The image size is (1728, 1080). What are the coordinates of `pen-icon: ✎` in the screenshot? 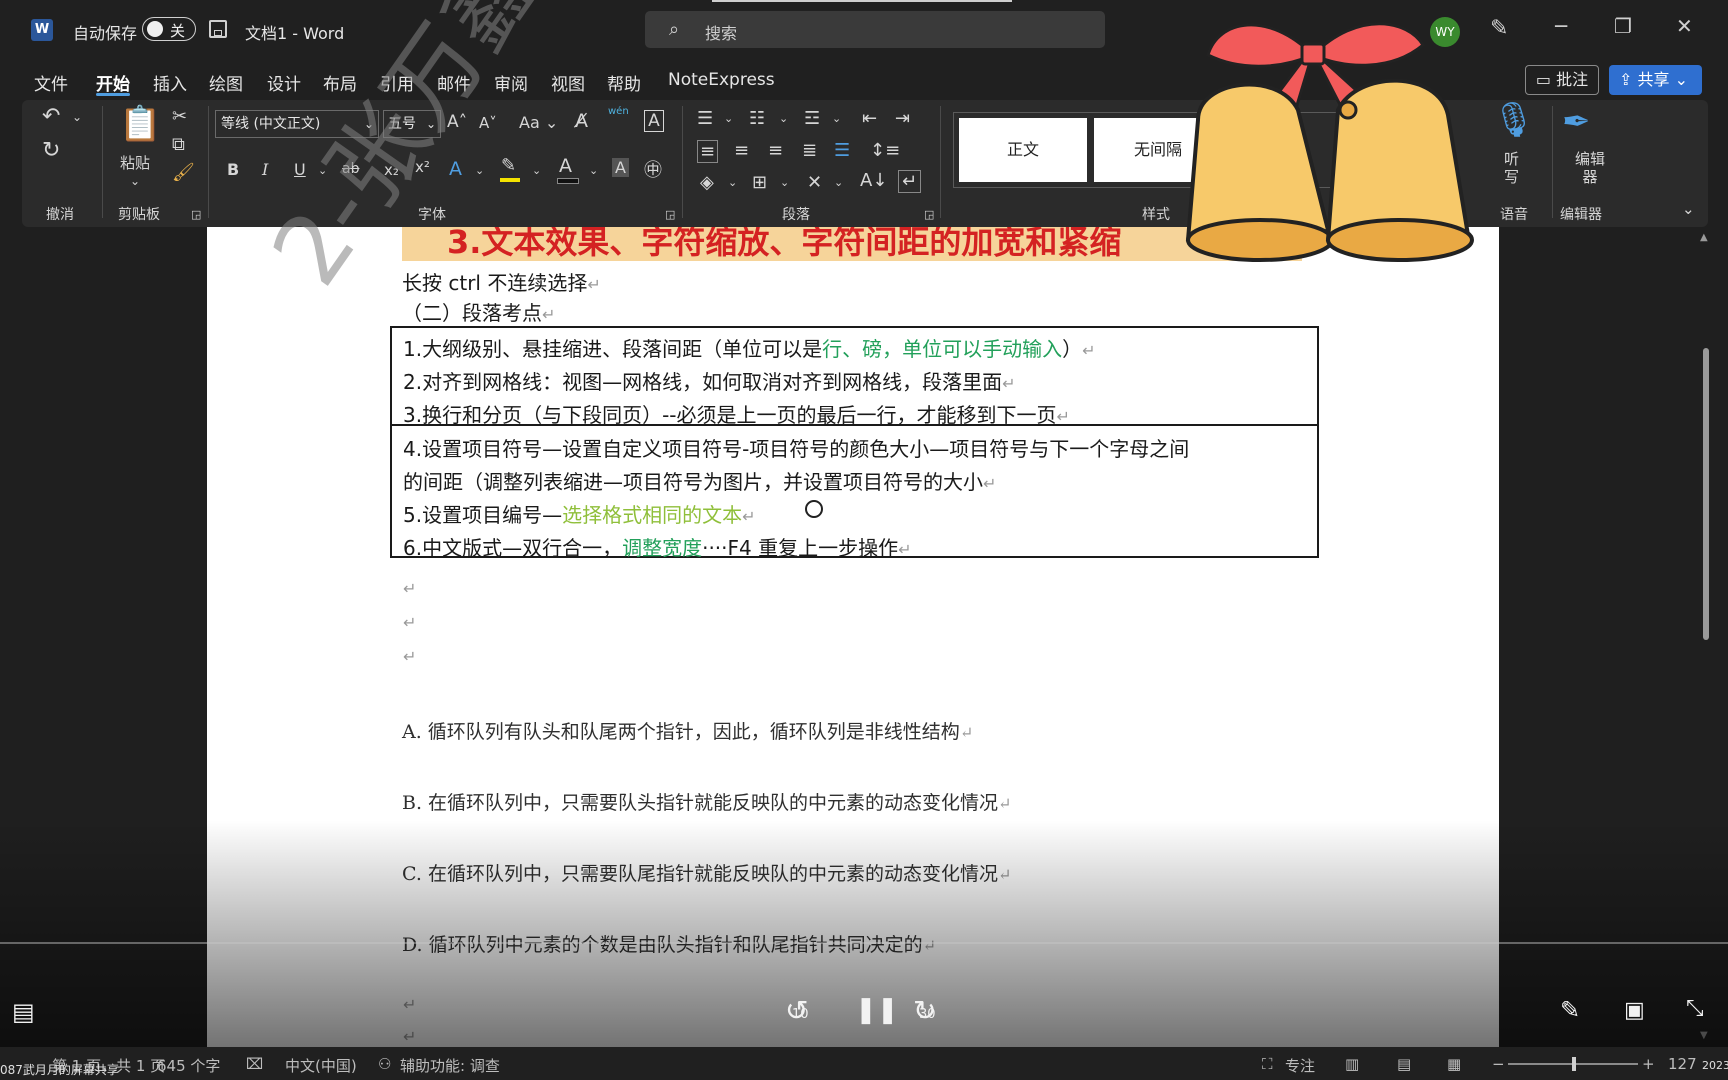 It's located at (1570, 1010).